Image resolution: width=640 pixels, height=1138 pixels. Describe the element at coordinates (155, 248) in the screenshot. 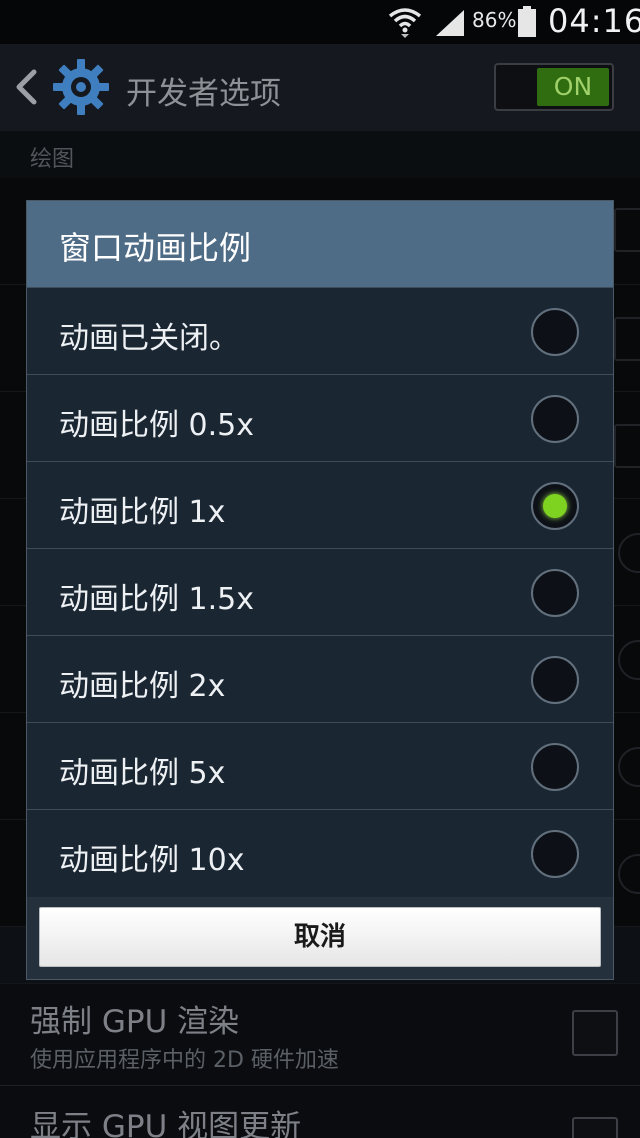

I see `dialog-title: 窗口动画比例` at that location.